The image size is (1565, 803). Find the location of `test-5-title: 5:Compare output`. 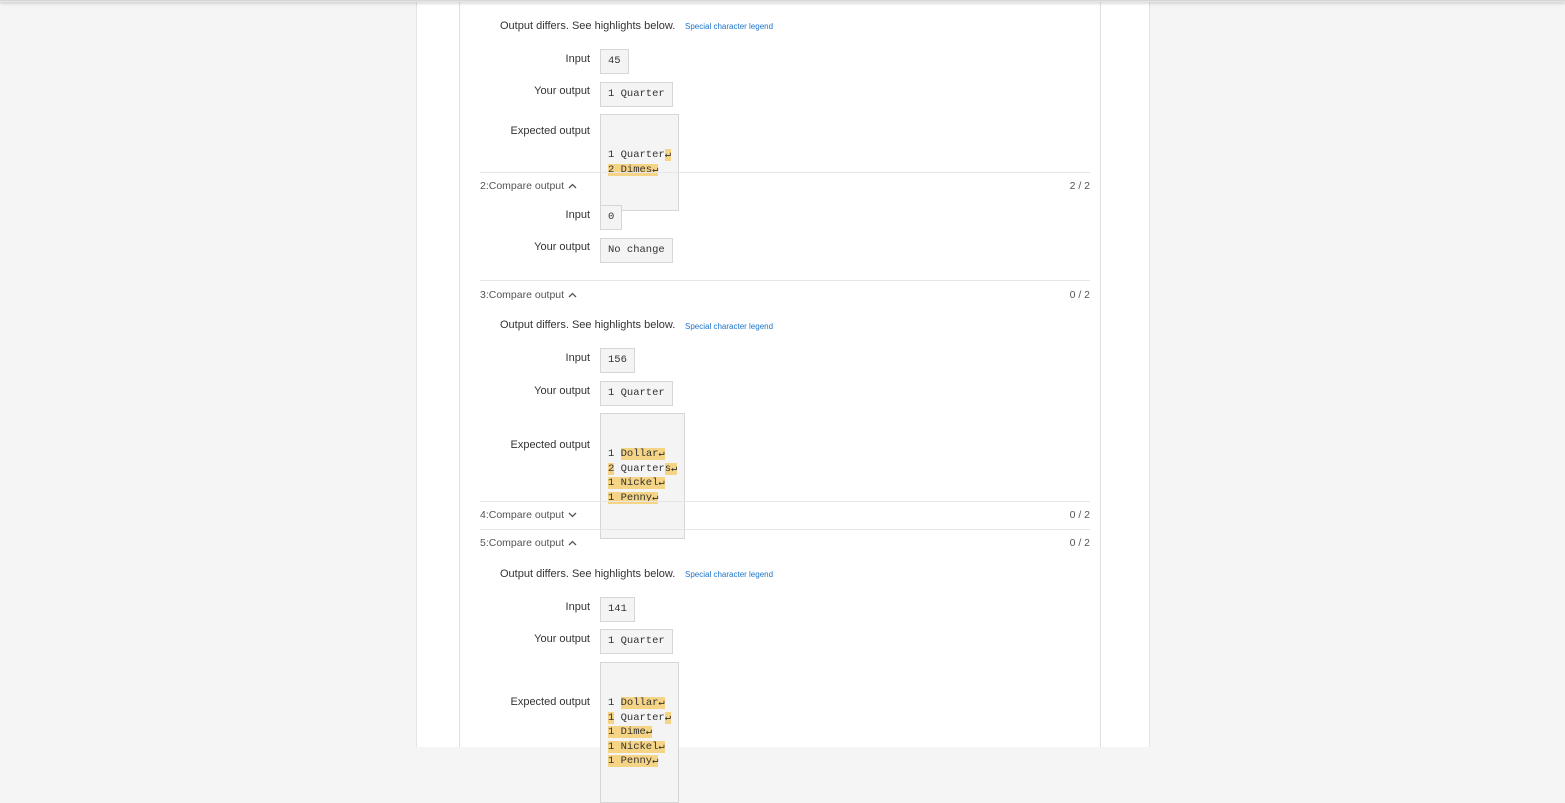

test-5-title: 5:Compare output is located at coordinates (522, 543).